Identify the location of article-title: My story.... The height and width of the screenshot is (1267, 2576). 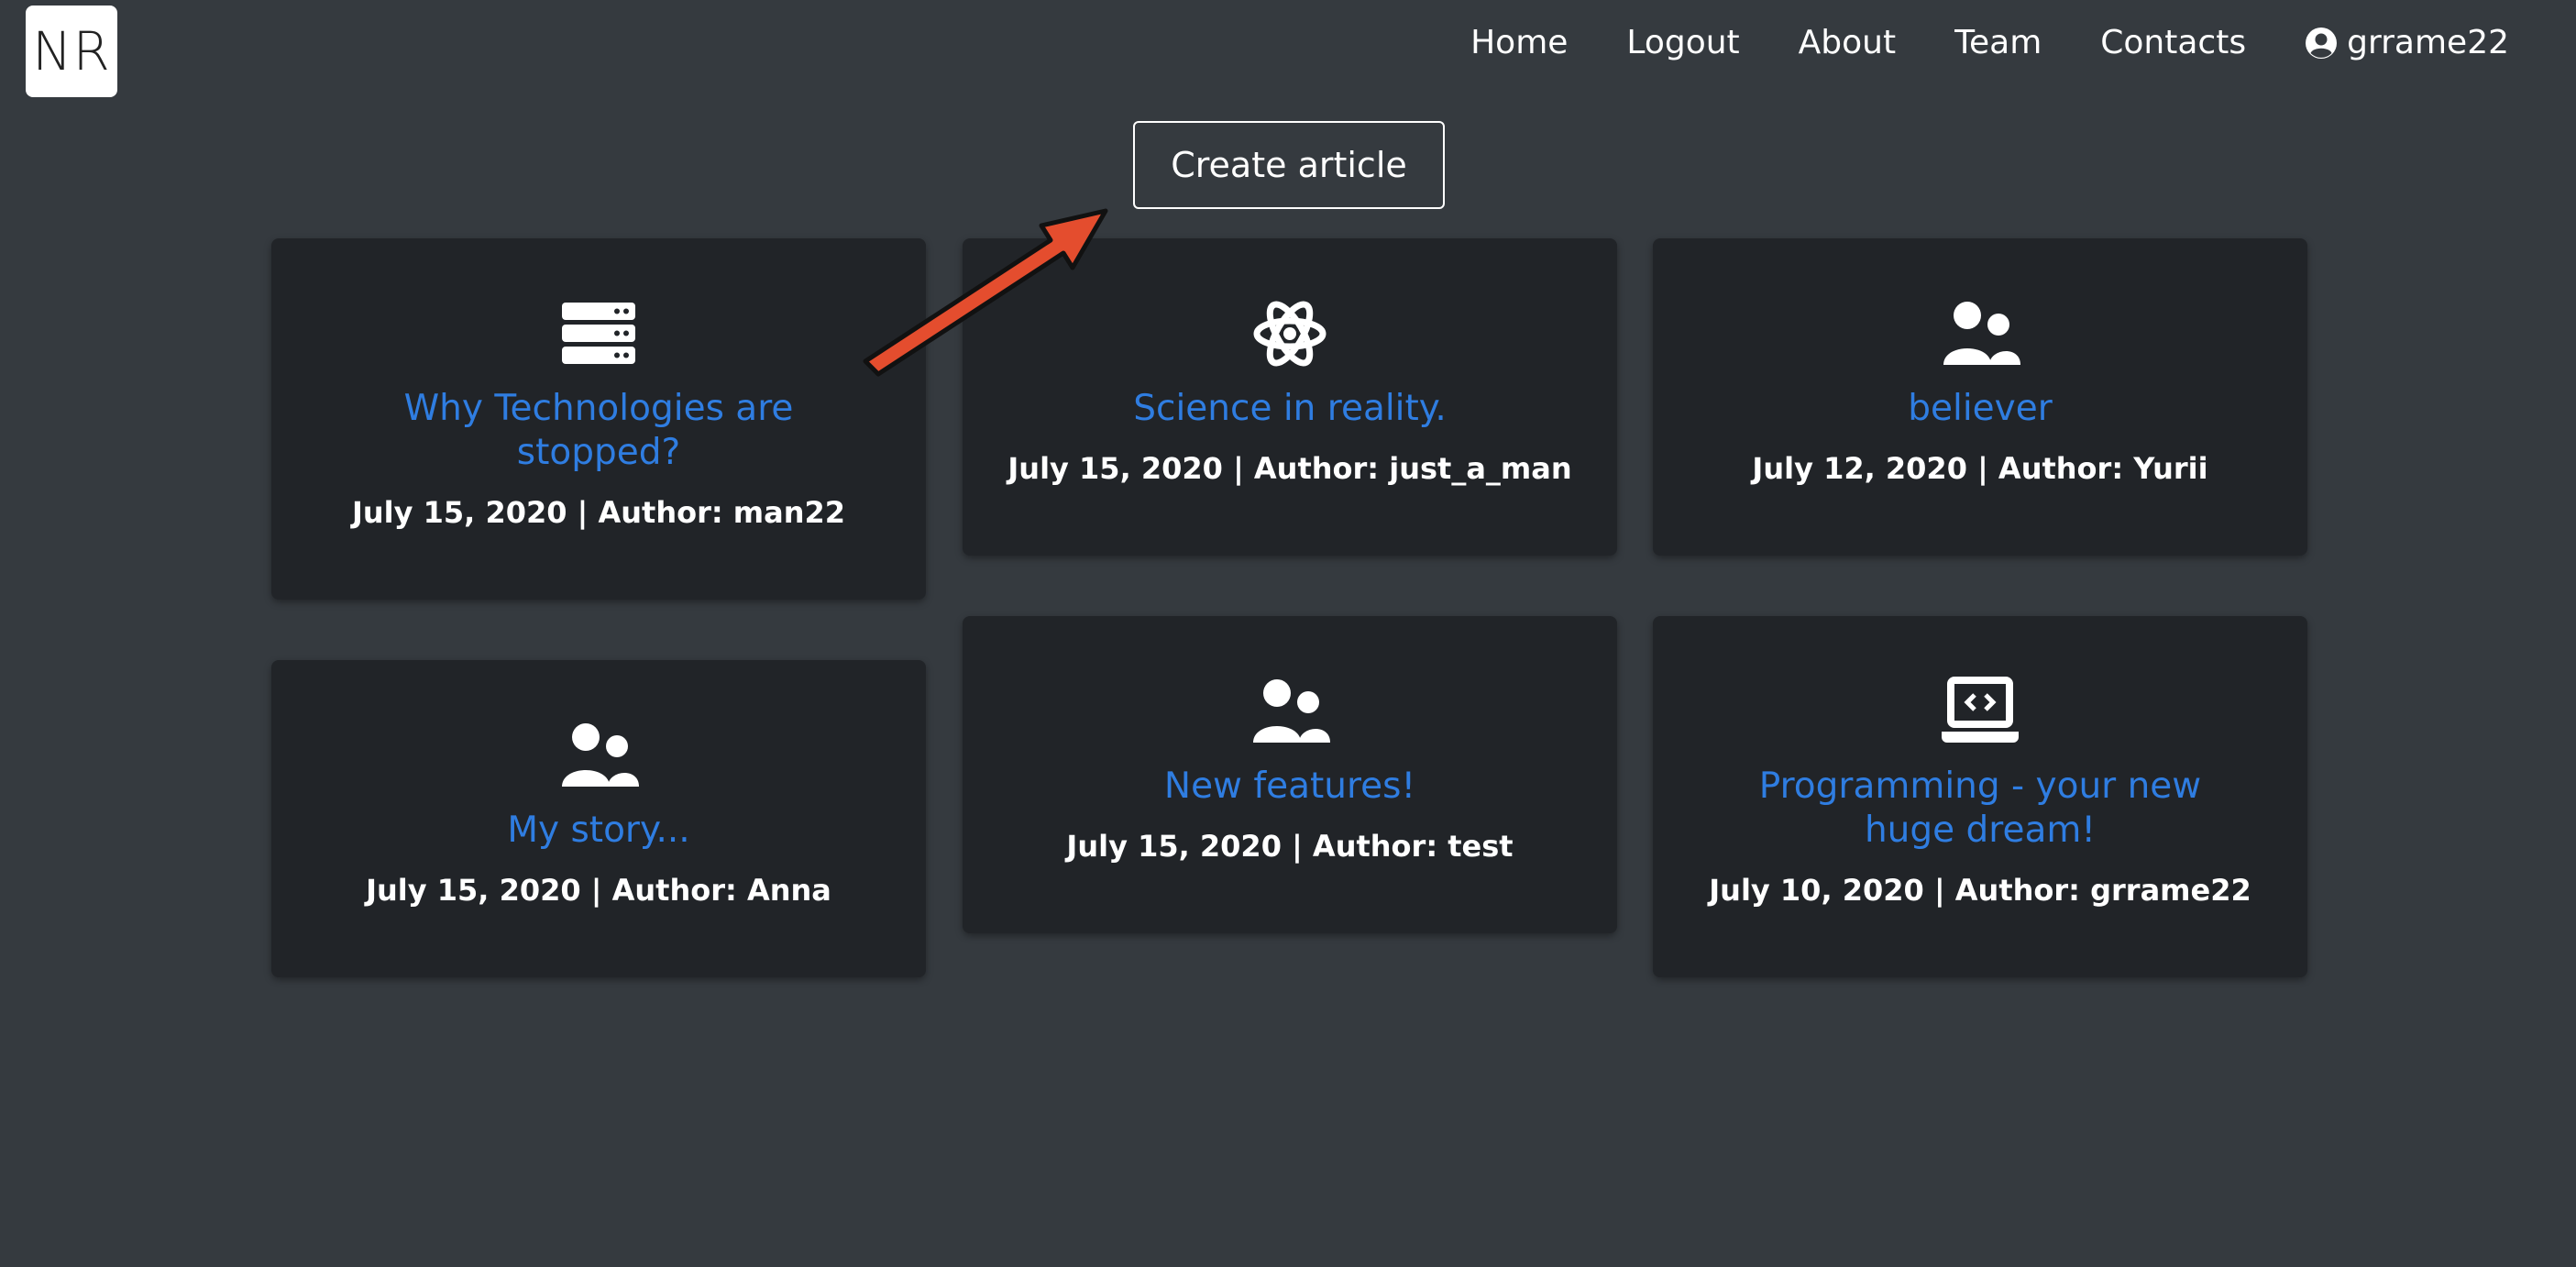
(598, 831).